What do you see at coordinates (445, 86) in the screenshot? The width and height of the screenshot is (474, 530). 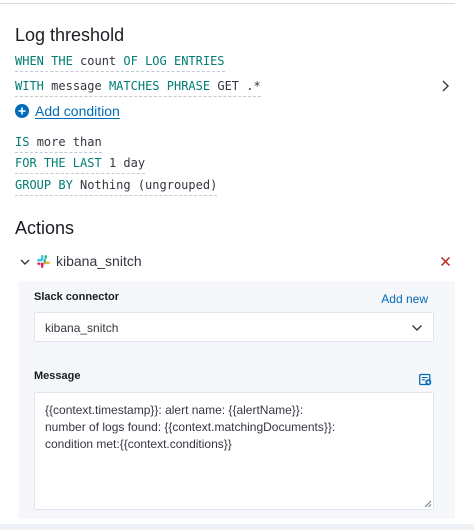 I see `chevron-right-icon` at bounding box center [445, 86].